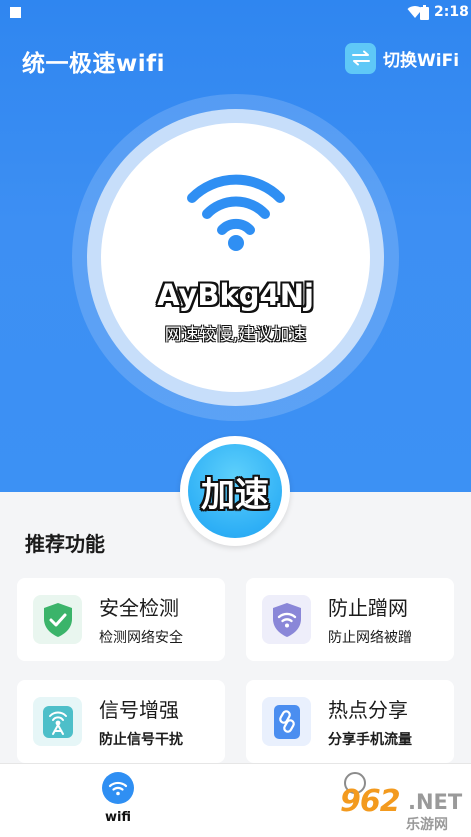 The height and width of the screenshot is (837, 471). I want to click on speed-up-button: 加速, so click(235, 491).